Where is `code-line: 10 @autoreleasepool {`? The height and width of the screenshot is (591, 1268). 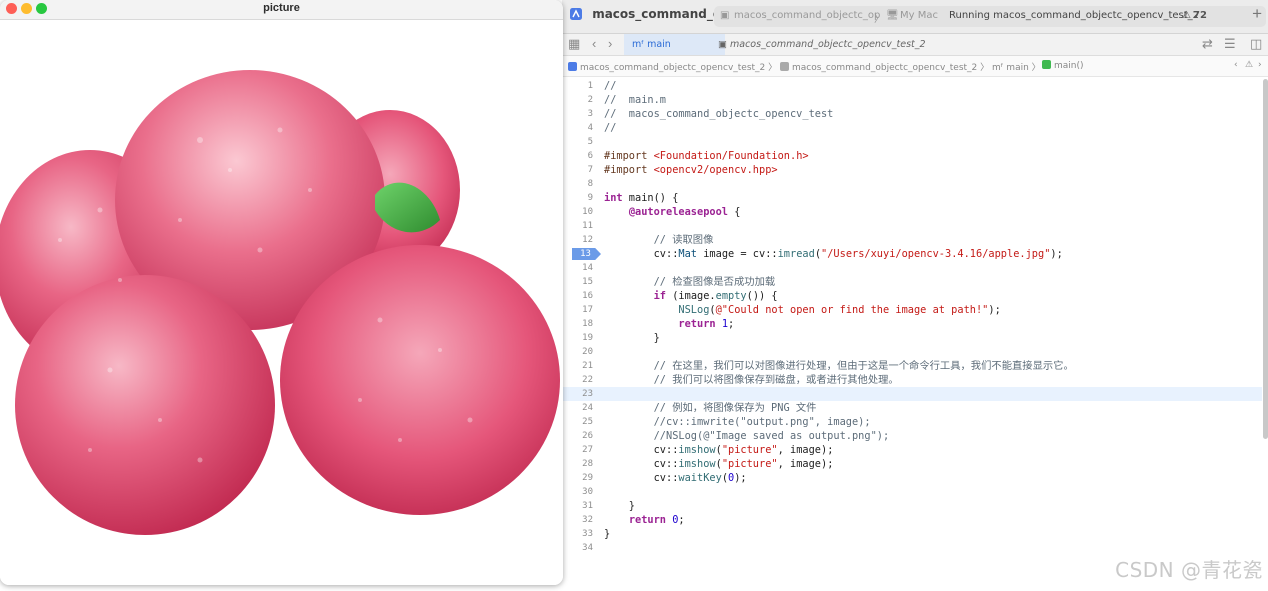
code-line: 10 @autoreleasepool { is located at coordinates (912, 212).